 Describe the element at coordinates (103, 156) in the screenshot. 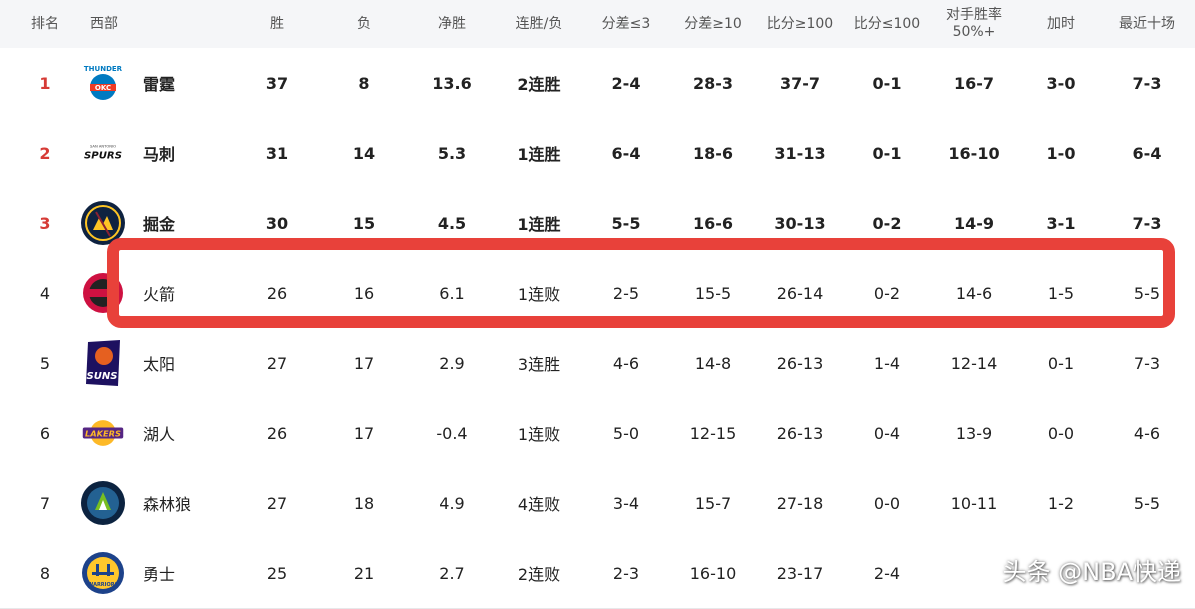

I see `spurs-logo-text: SPURS` at that location.